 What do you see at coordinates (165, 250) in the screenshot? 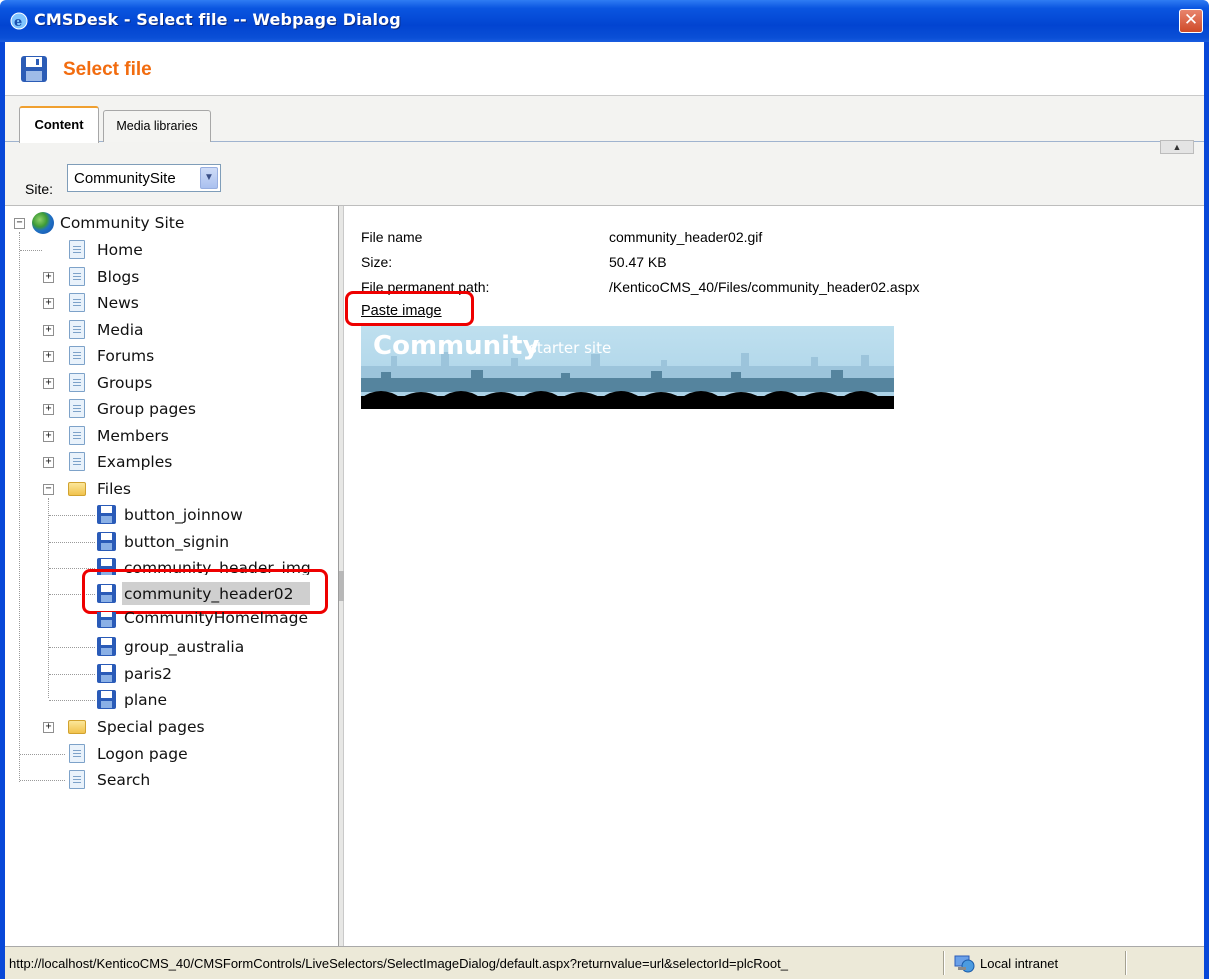
I see `tree-node-home: Home` at bounding box center [165, 250].